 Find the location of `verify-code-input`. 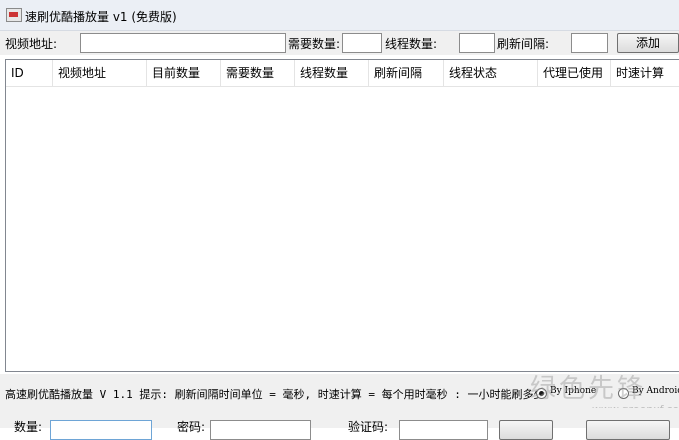

verify-code-input is located at coordinates (443, 430).